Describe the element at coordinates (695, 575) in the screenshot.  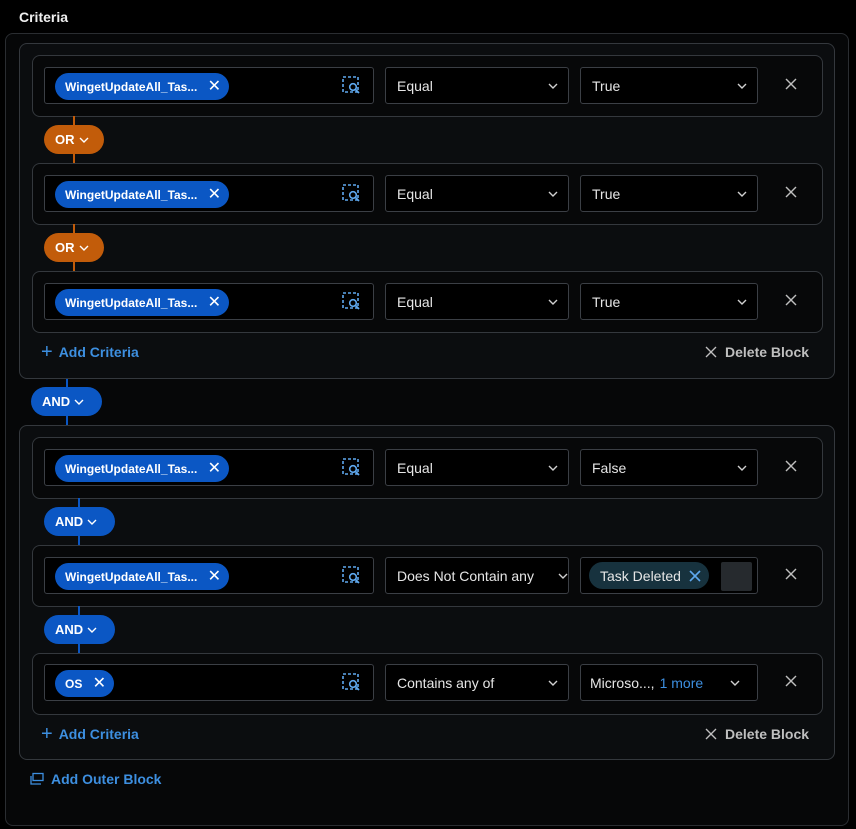
I see `tag-remove-icon` at that location.